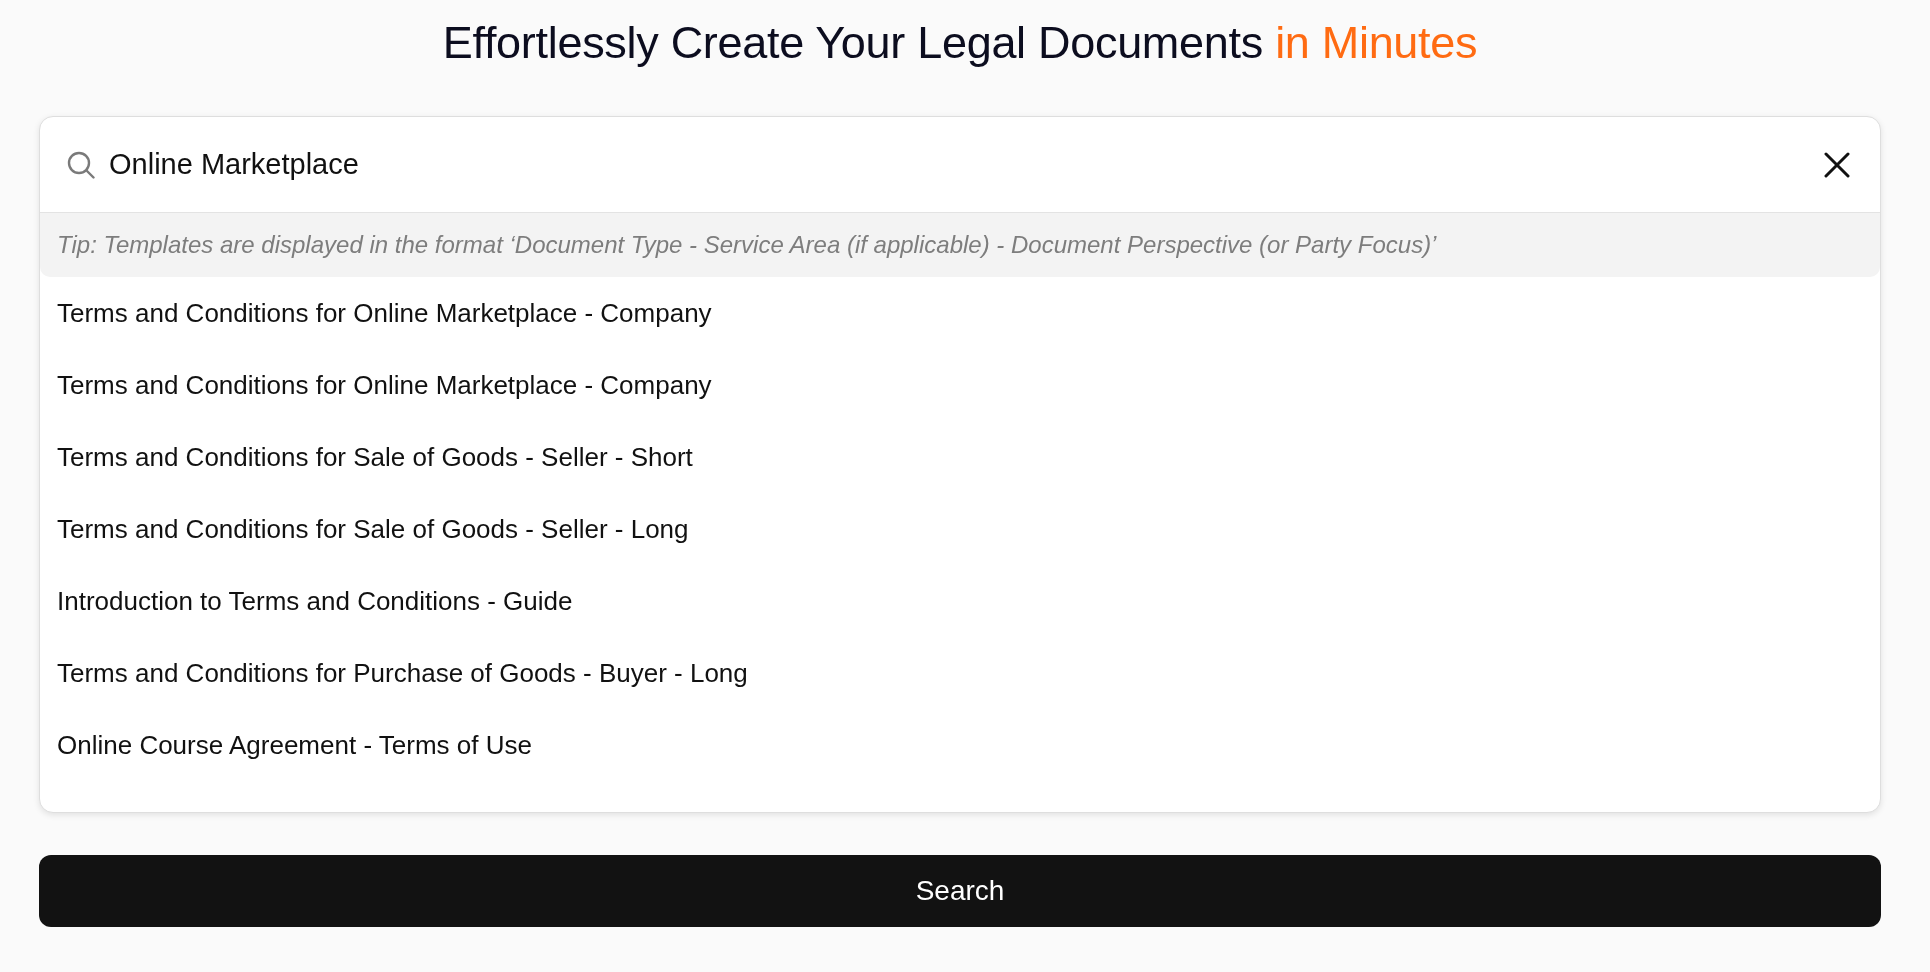 This screenshot has height=972, width=1930. What do you see at coordinates (960, 601) in the screenshot?
I see `result-item: Introduction to Terms and Conditions - Guide` at bounding box center [960, 601].